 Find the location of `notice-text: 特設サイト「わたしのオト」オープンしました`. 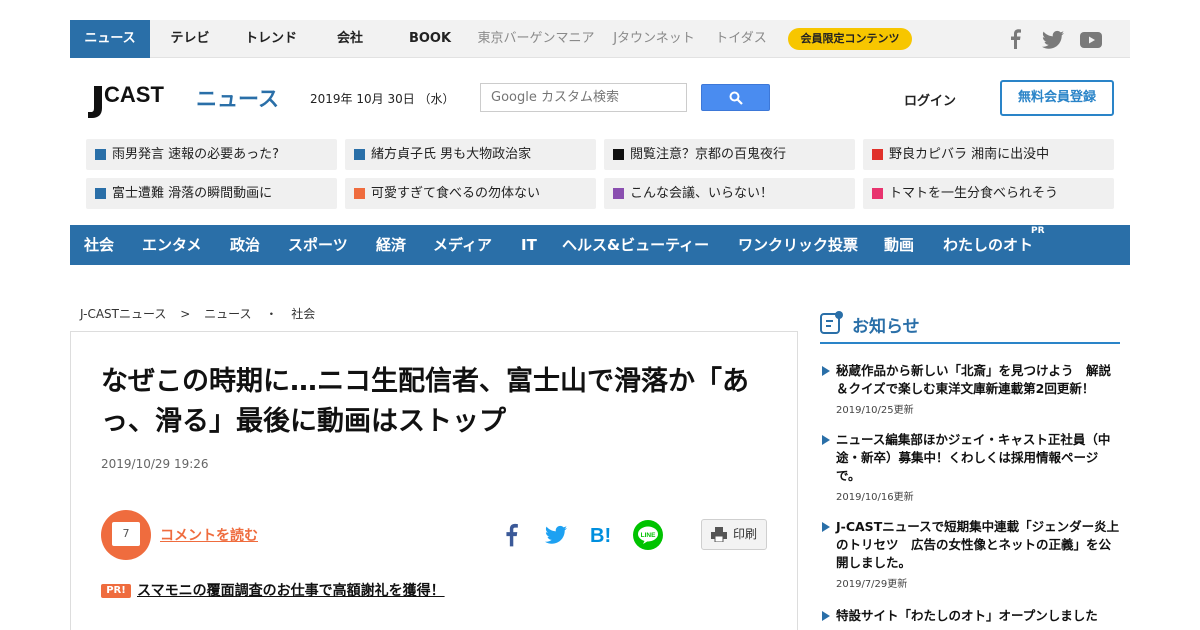

notice-text: 特設サイト「わたしのオト」オープンしました is located at coordinates (979, 616).